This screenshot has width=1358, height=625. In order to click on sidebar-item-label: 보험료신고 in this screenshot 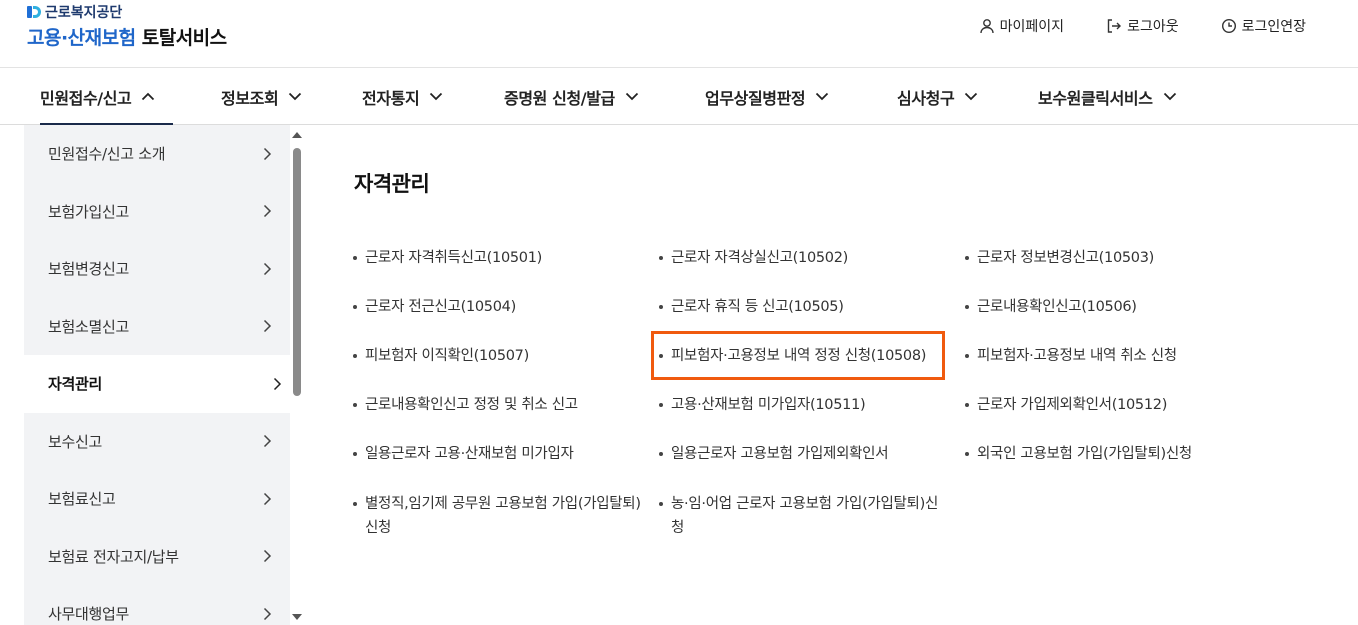, I will do `click(82, 499)`.